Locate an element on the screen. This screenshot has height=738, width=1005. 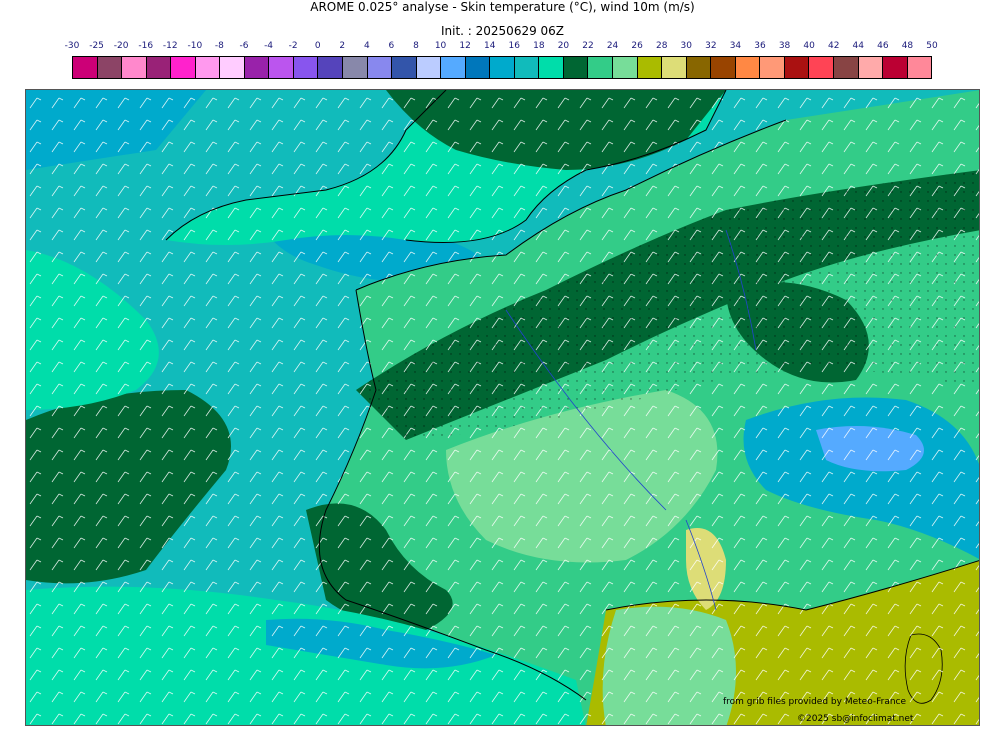
colorbar-tick-label: 50 is located at coordinates (932, 46).